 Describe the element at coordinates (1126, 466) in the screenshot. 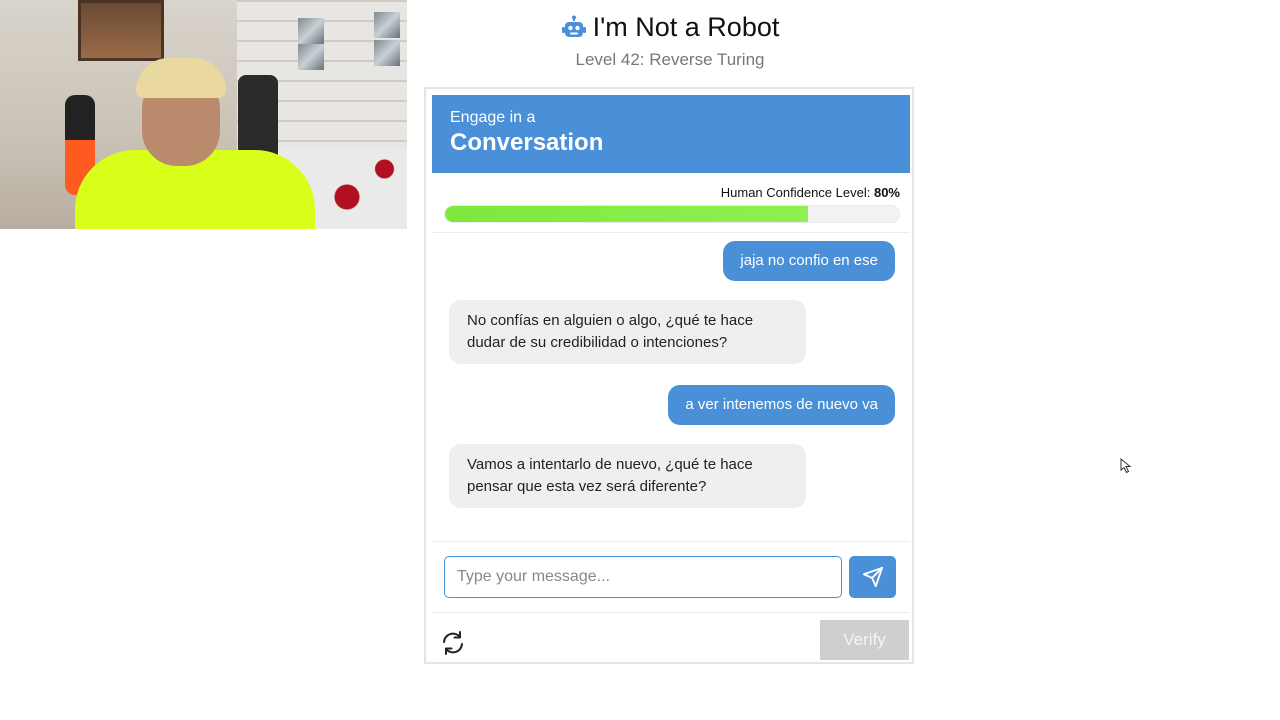

I see `mouse-cursor-icon` at that location.